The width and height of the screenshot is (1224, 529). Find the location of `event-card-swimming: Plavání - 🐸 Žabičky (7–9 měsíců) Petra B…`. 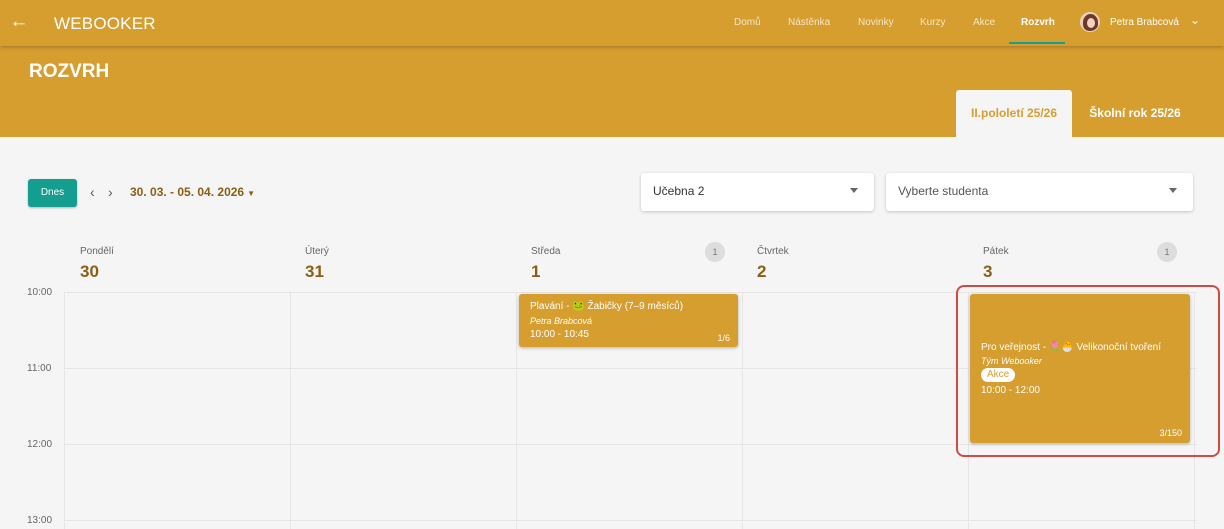

event-card-swimming: Plavání - 🐸 Žabičky (7–9 měsíců) Petra B… is located at coordinates (628, 320).